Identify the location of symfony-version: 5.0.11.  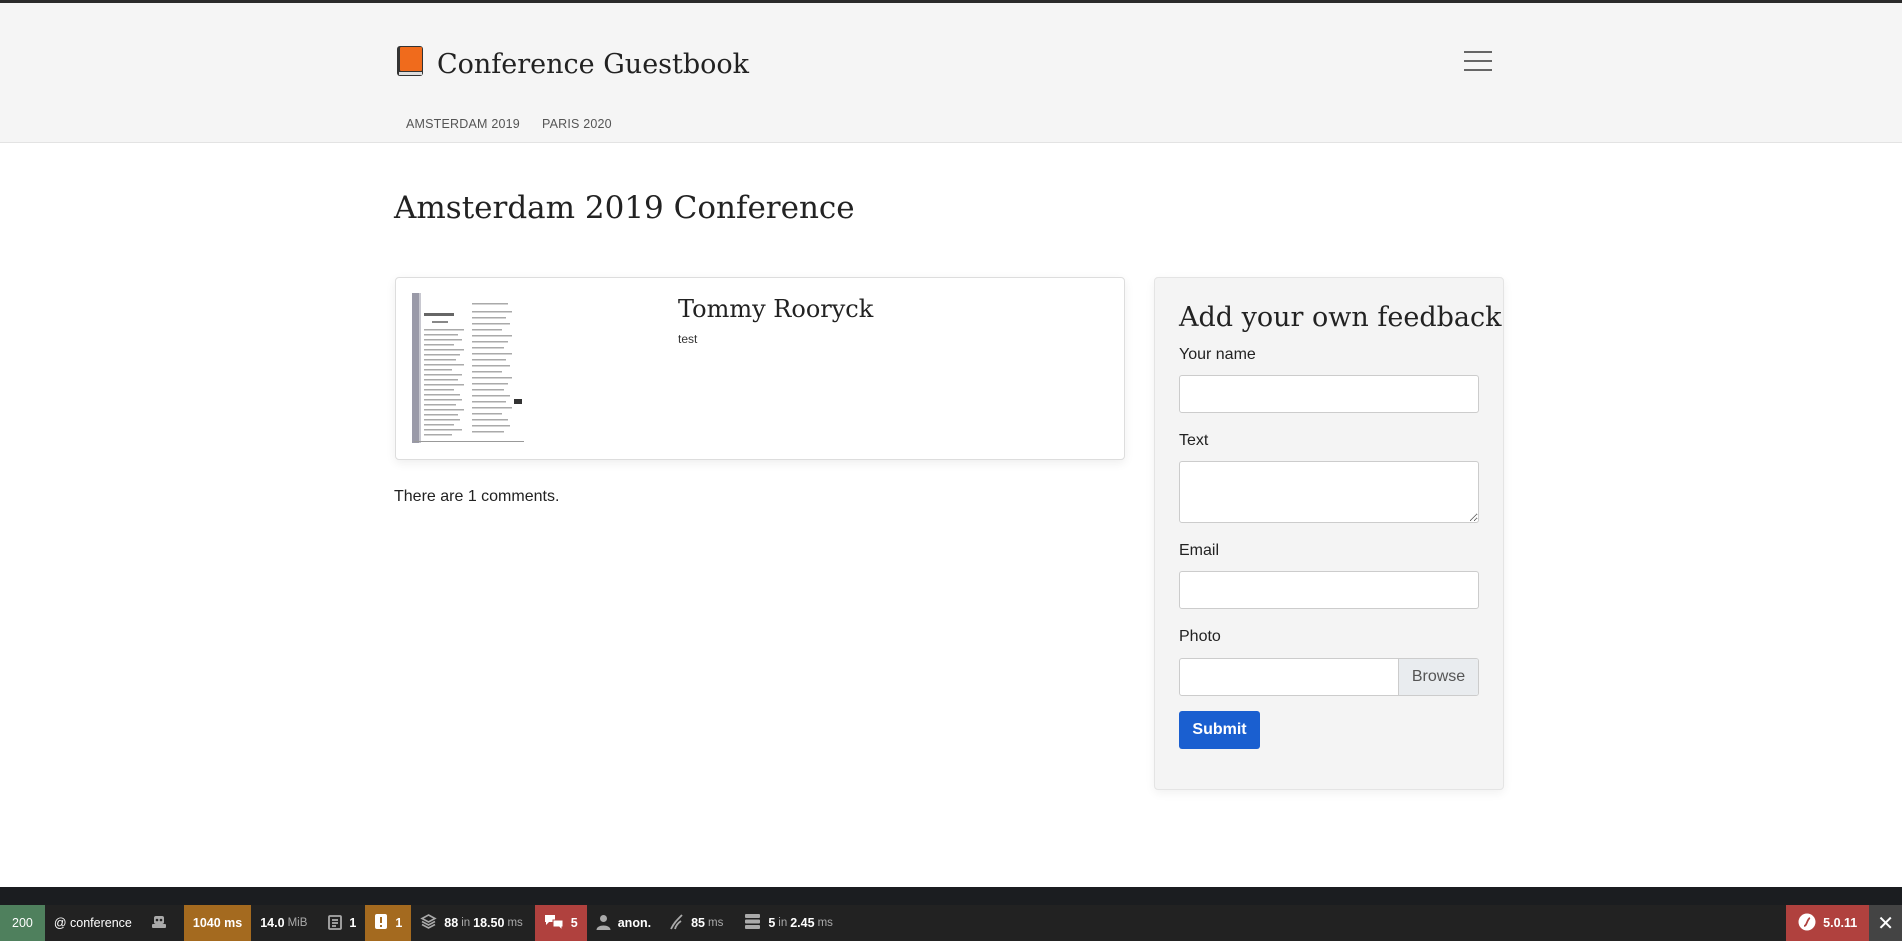
(1840, 923).